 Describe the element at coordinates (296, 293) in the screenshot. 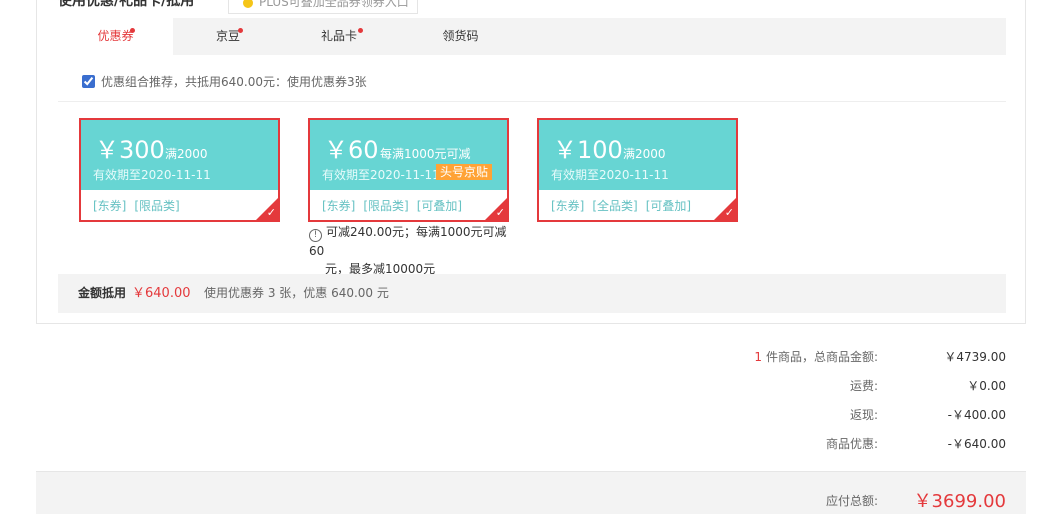

I see `deduction-desc: 使用优惠券 3 张，优惠 640.00 元` at that location.